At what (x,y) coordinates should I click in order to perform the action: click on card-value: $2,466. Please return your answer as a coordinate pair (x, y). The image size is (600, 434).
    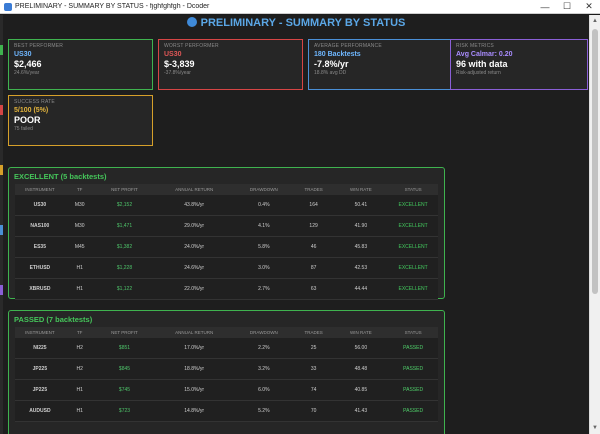
    Looking at the image, I should click on (28, 64).